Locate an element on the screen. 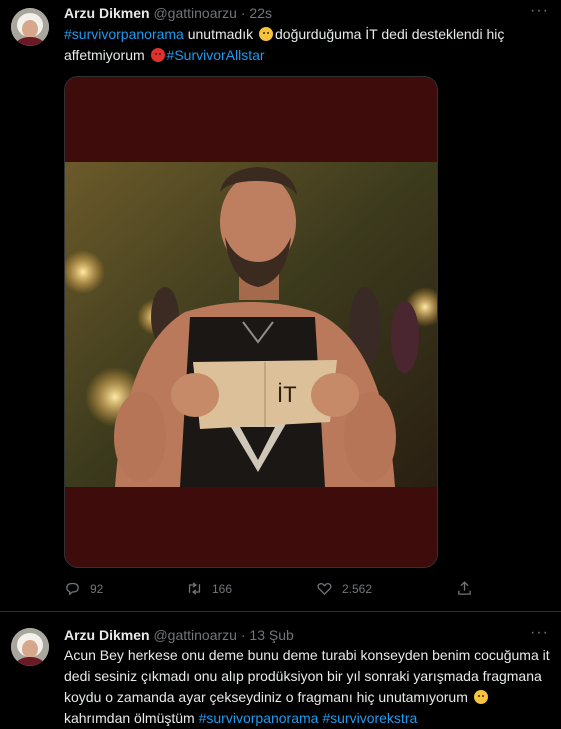 This screenshot has height=729, width=561. share-icon is located at coordinates (464, 588).